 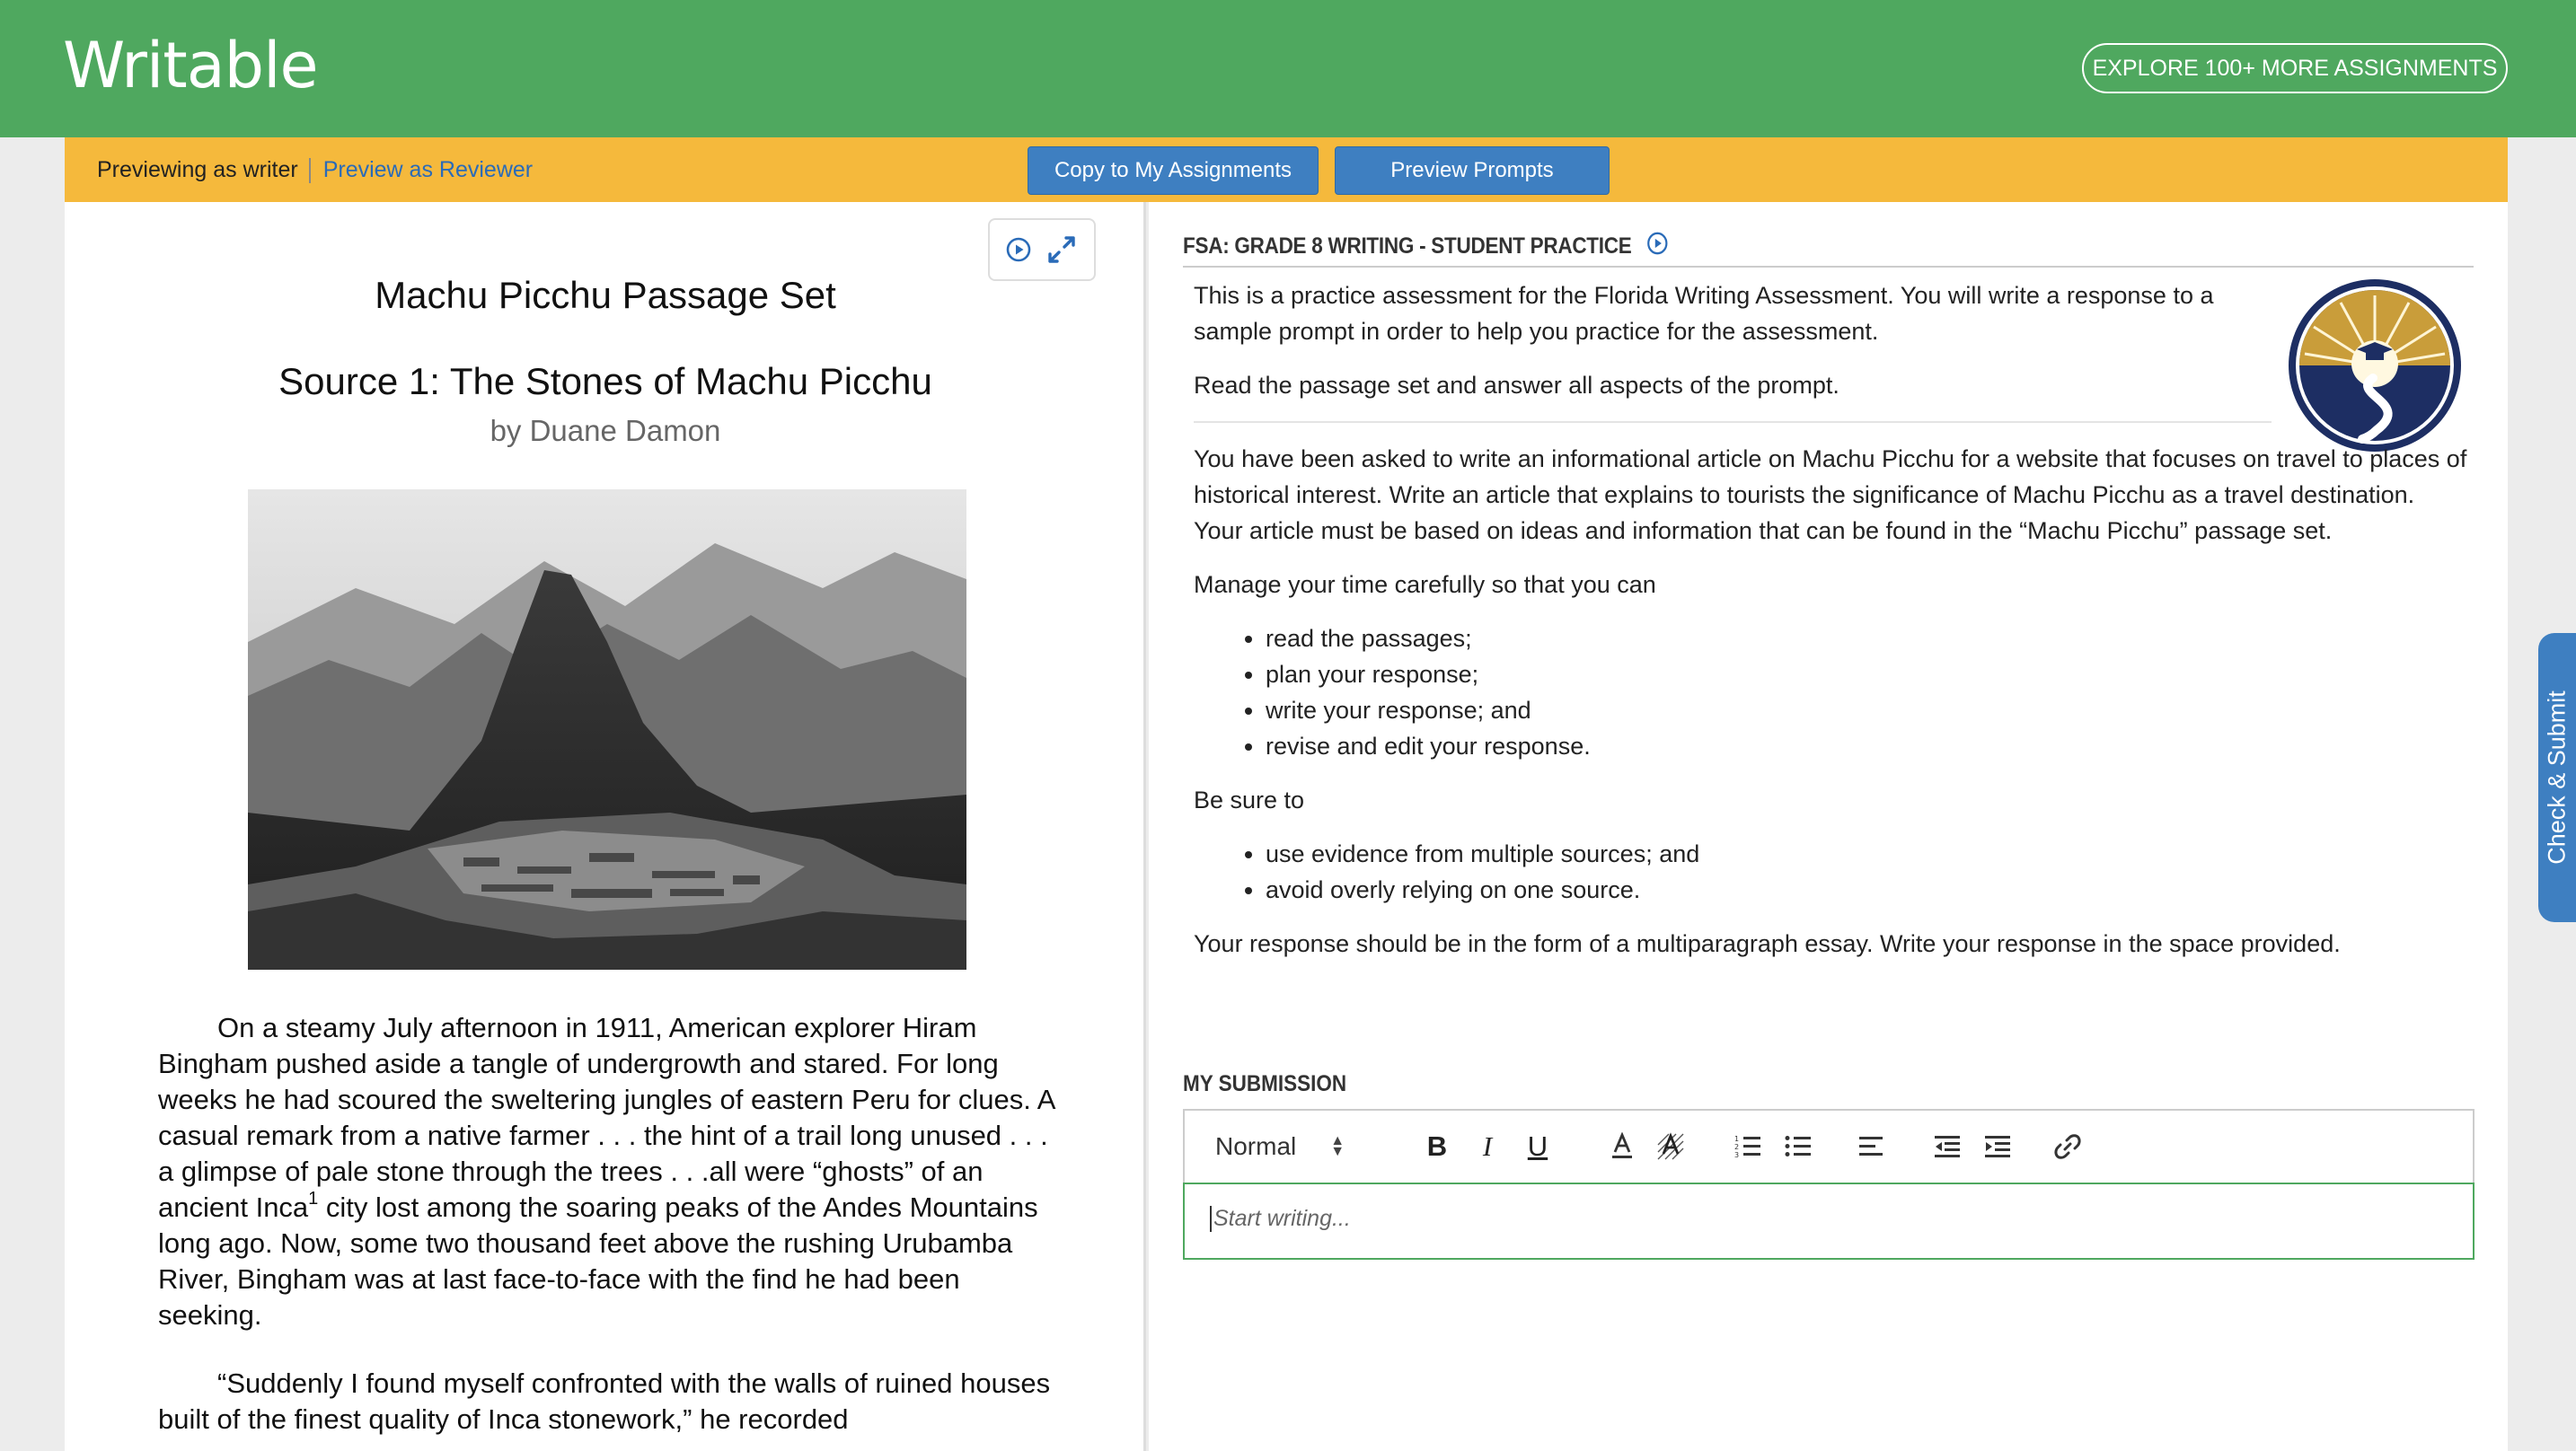 I want to click on preview-prompts-button: Preview Prompts, so click(x=1472, y=170).